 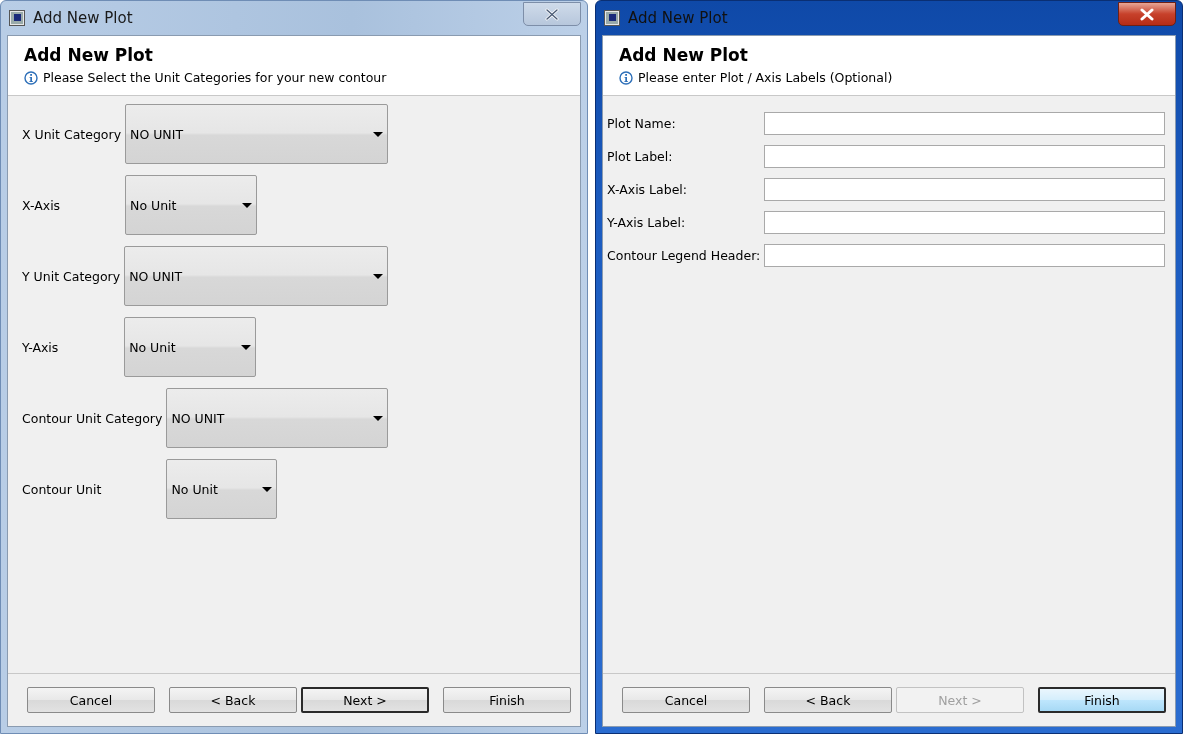 I want to click on field-label: Y-Axis Label:, so click(x=647, y=222).